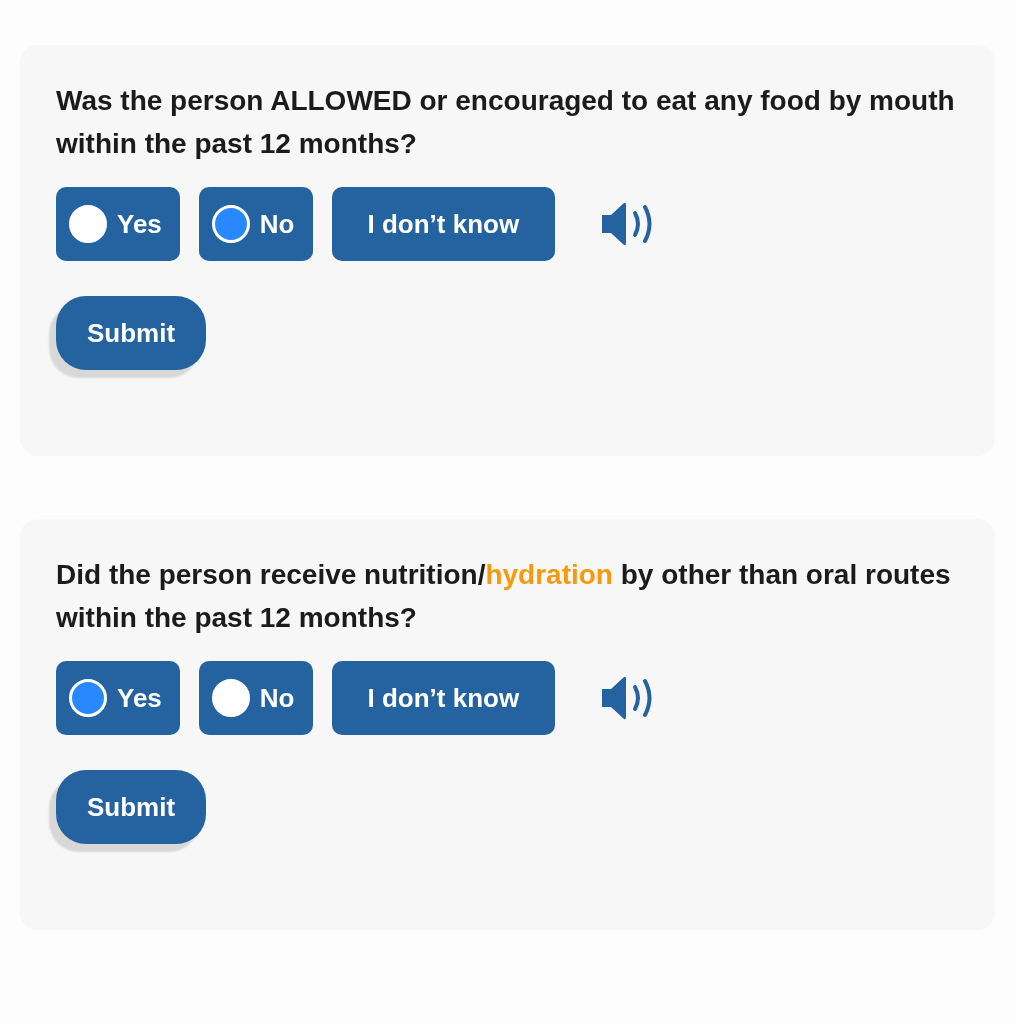  I want to click on question-text: Did the person receive nutrition/hydration by other than oral routes within the past 12 months?, so click(504, 596).